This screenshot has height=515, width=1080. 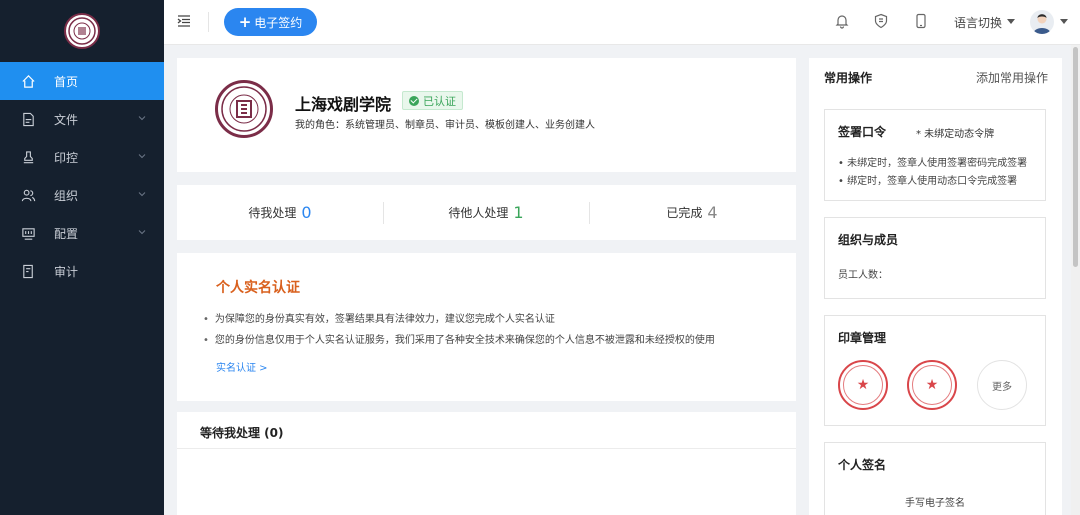 I want to click on list-item: 为保障您的身份真实有效，签署结果具有法律效力，建议您完成个人实名认证, so click(x=379, y=317).